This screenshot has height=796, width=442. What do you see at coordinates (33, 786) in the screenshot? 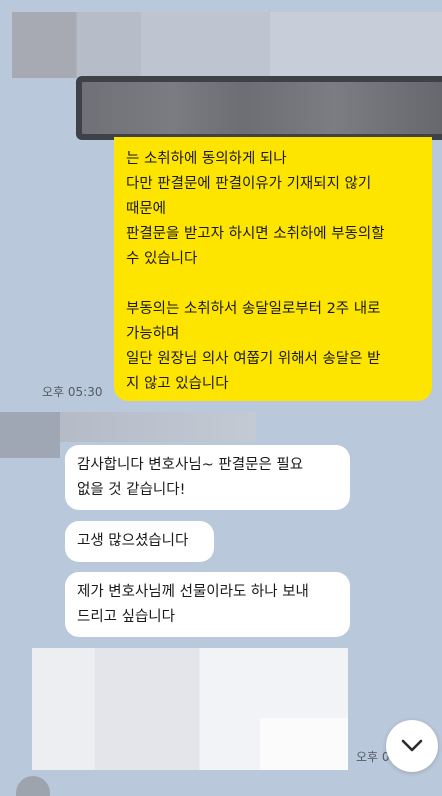
I see `avatar` at bounding box center [33, 786].